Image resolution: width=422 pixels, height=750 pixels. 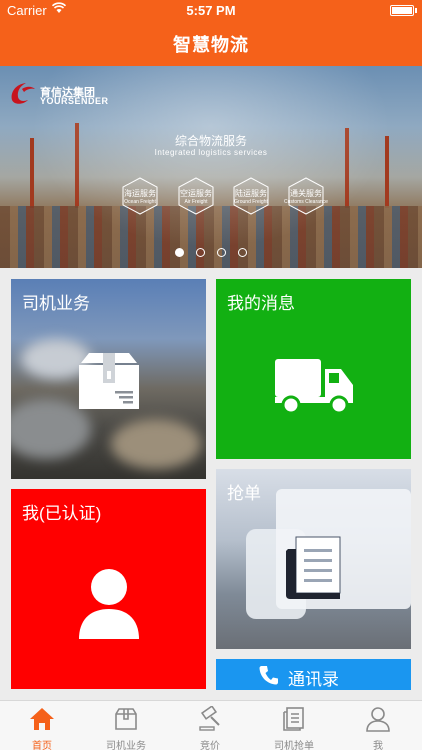 I want to click on carousel-page-indicator, so click(x=211, y=252).